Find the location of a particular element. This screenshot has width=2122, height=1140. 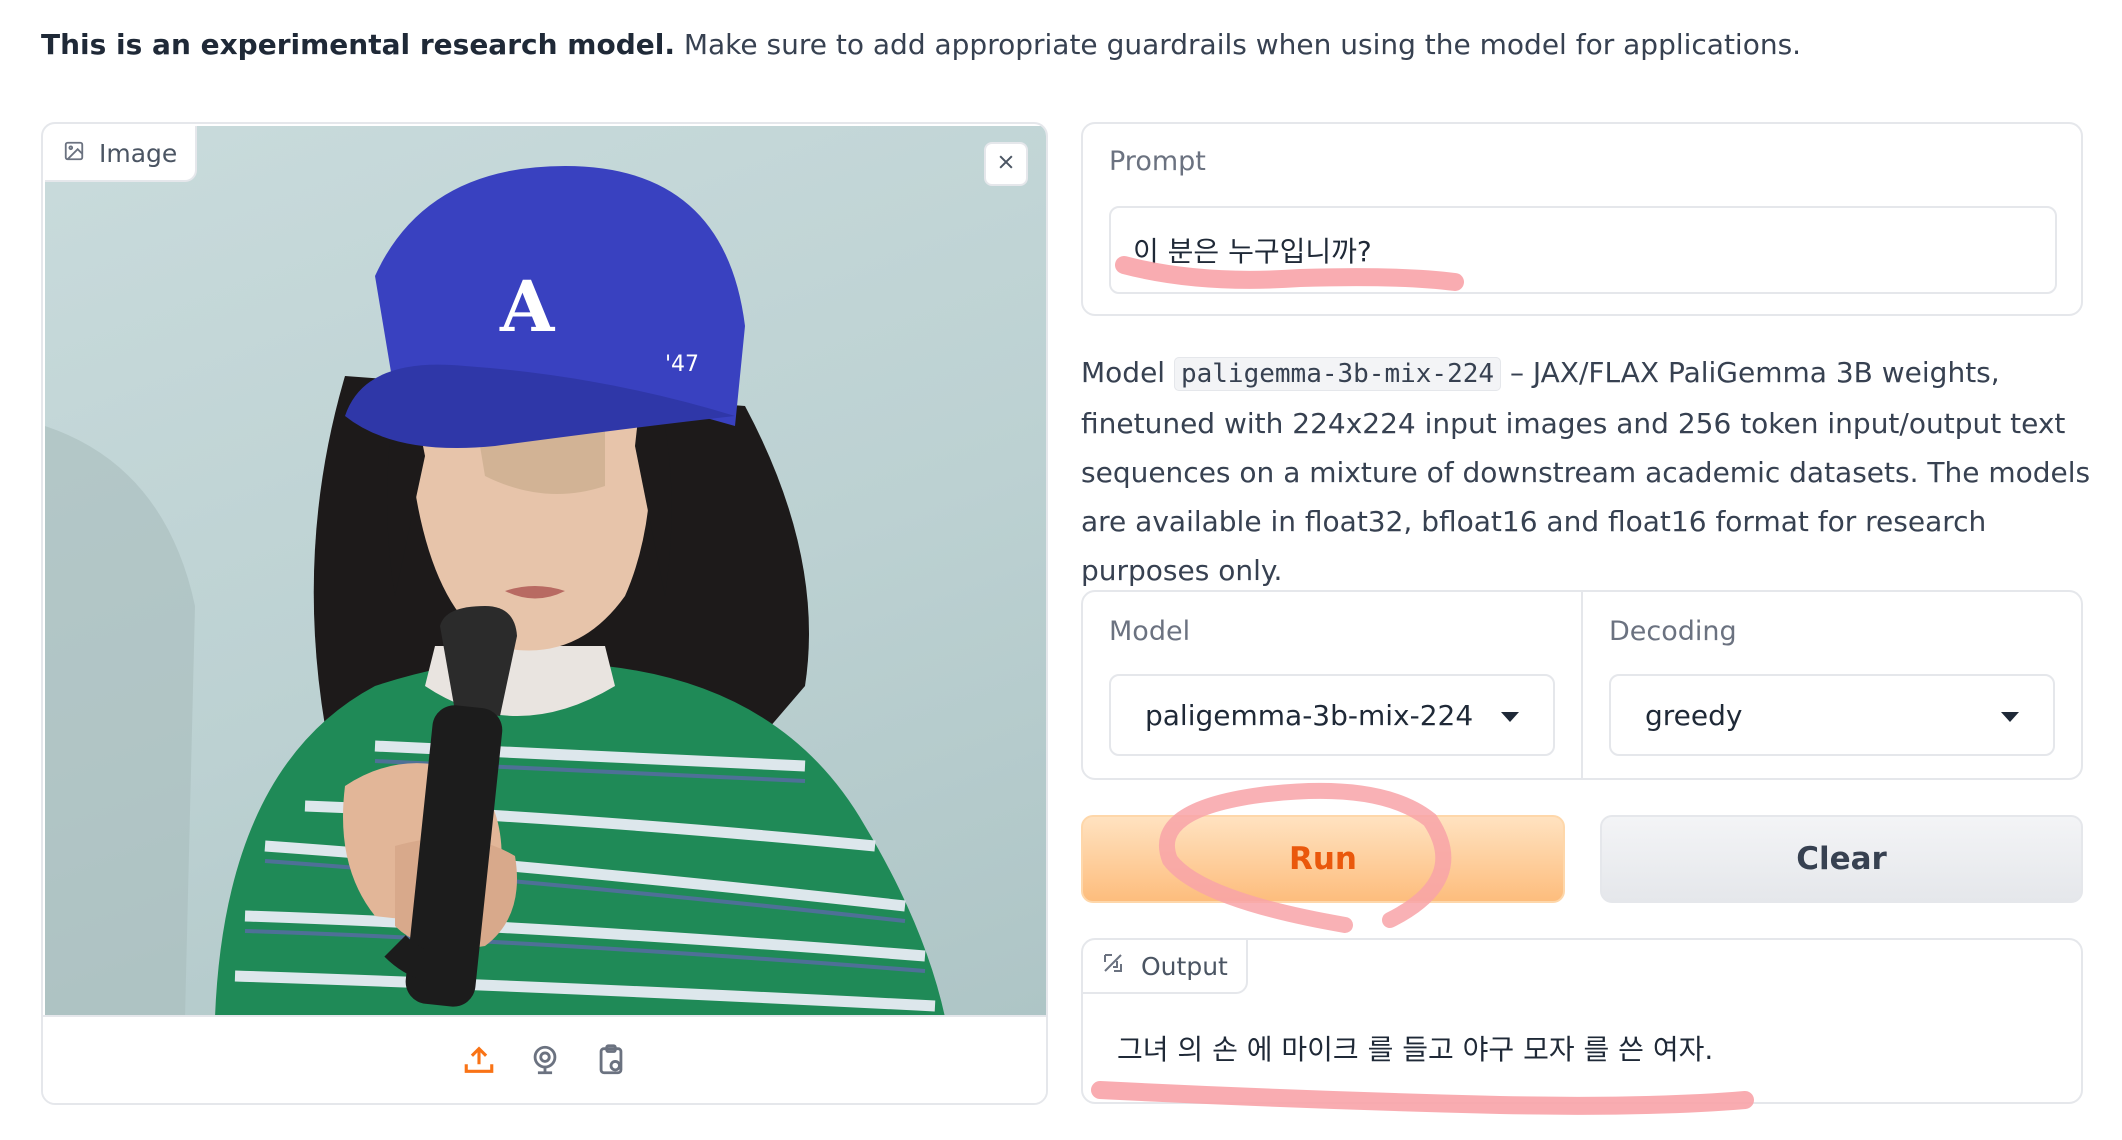

svg-text: '47 is located at coordinates (682, 364).